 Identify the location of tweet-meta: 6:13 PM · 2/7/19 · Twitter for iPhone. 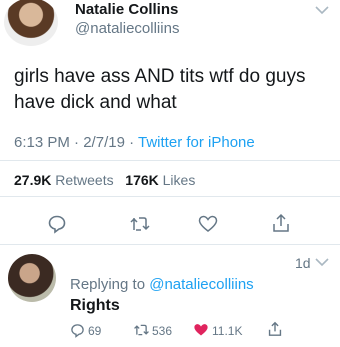
(134, 142).